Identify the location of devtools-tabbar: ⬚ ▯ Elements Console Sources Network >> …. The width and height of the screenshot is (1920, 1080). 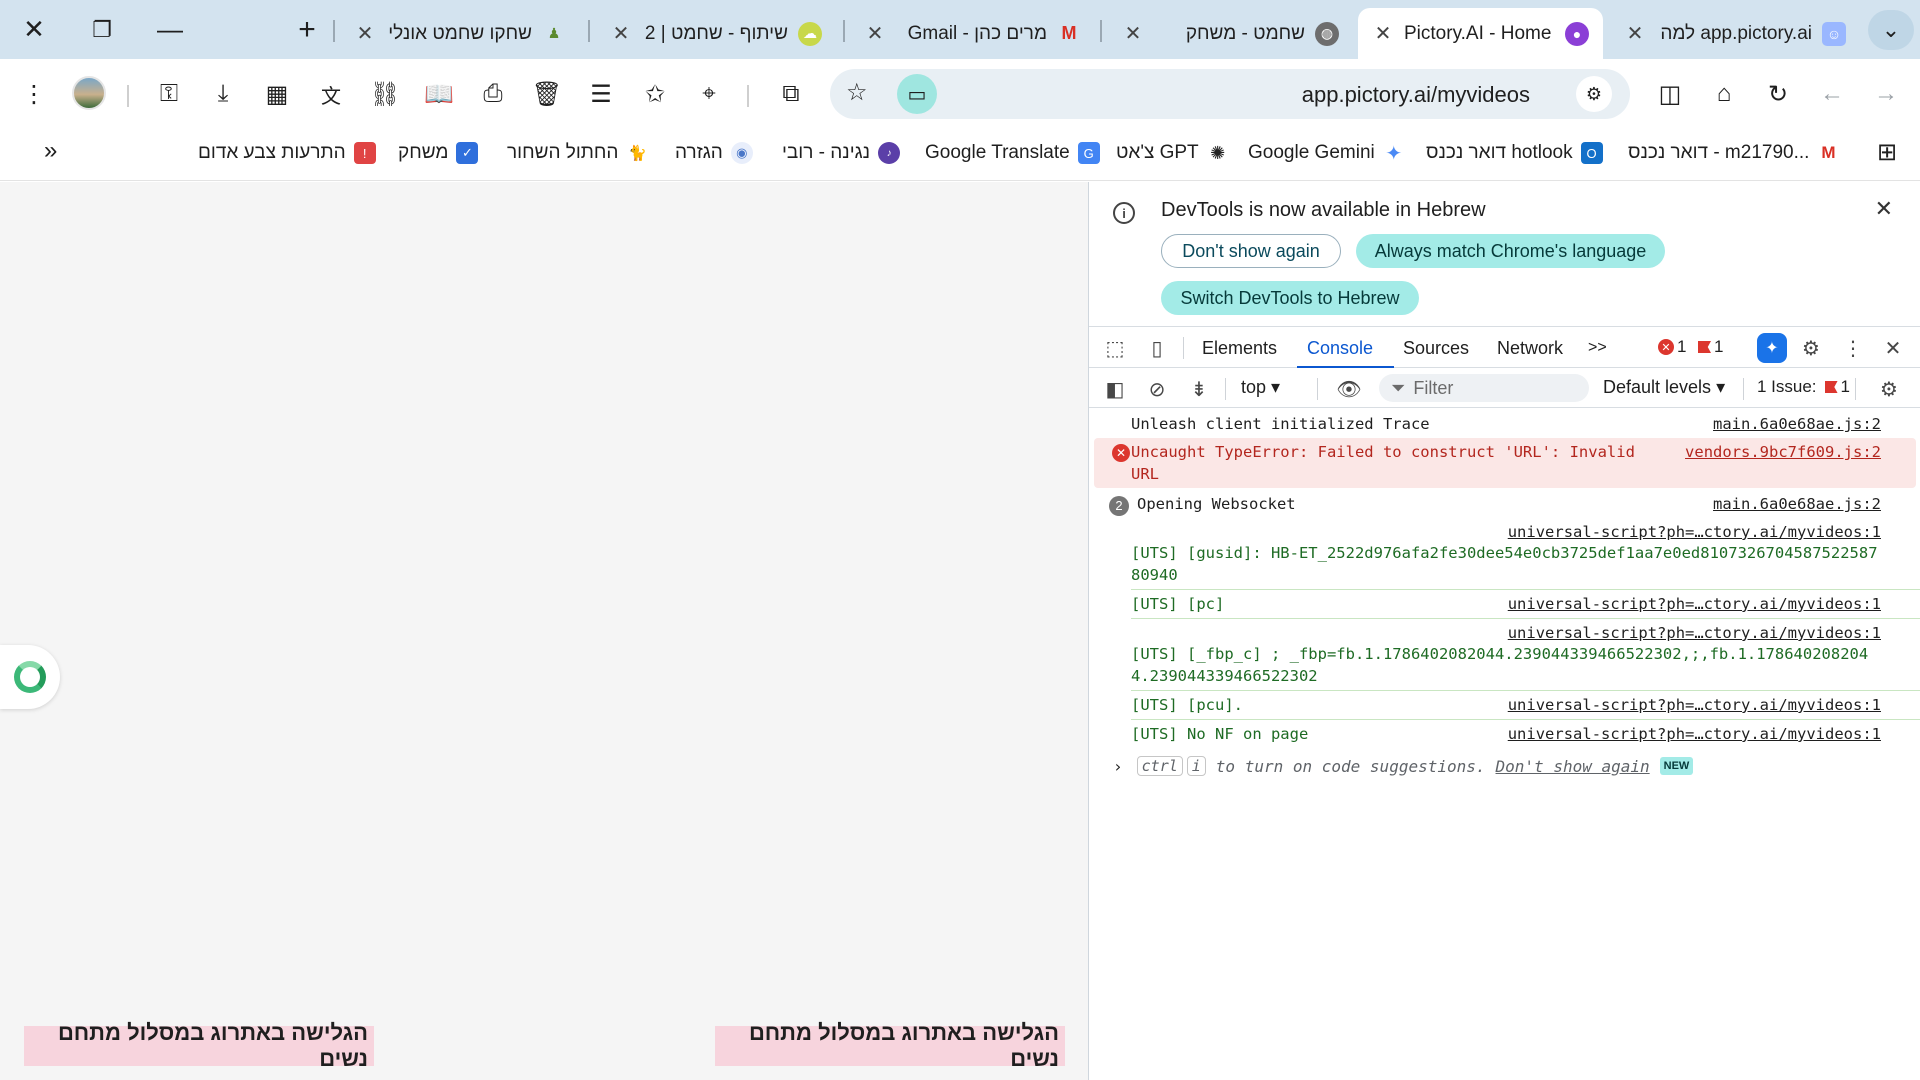
(1504, 347).